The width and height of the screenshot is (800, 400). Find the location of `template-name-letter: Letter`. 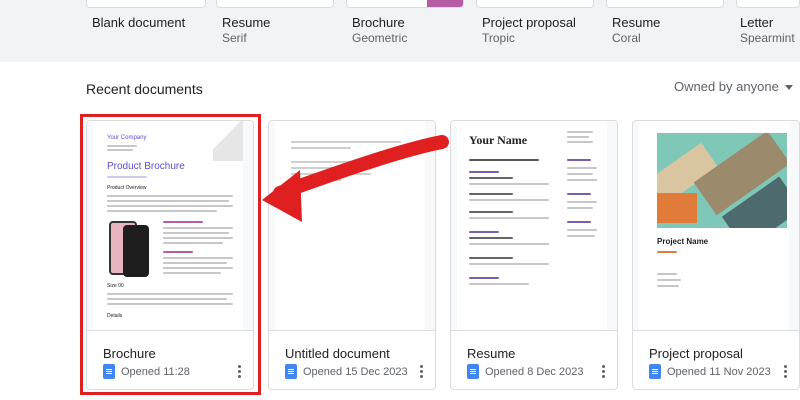

template-name-letter: Letter is located at coordinates (756, 22).